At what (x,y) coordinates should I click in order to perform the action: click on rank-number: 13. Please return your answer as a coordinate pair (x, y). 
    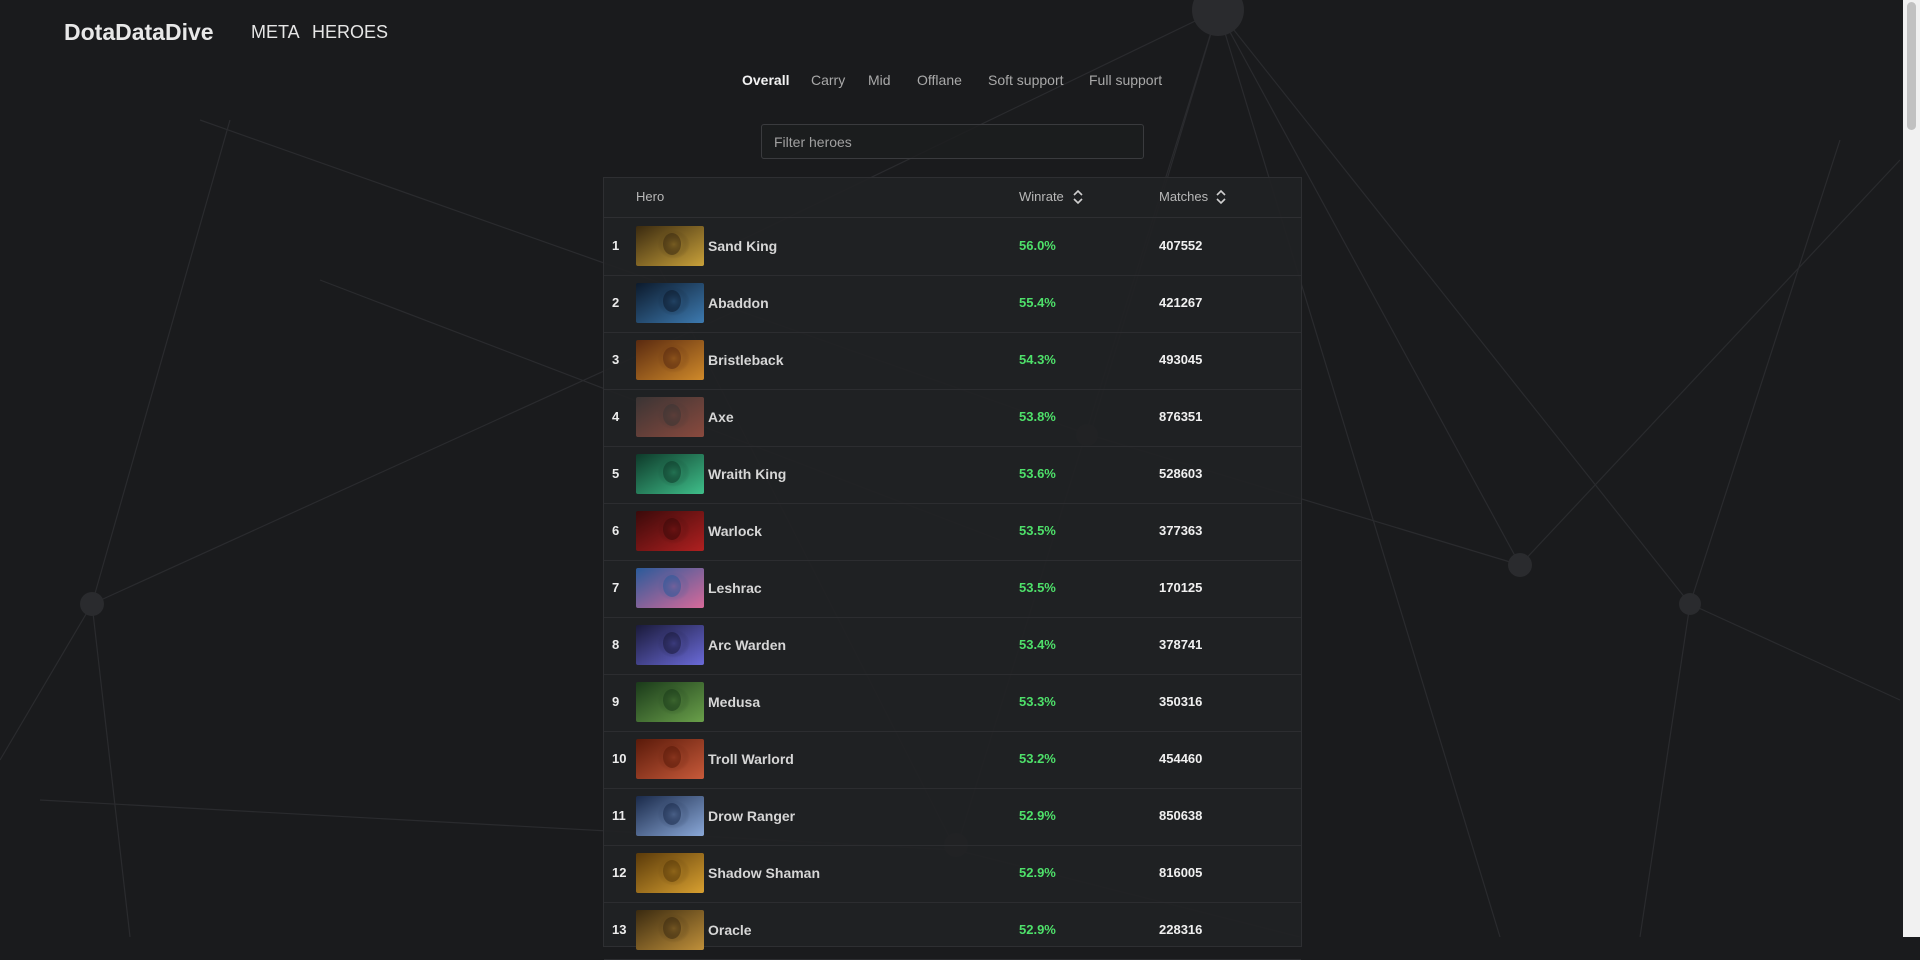
    Looking at the image, I should click on (619, 929).